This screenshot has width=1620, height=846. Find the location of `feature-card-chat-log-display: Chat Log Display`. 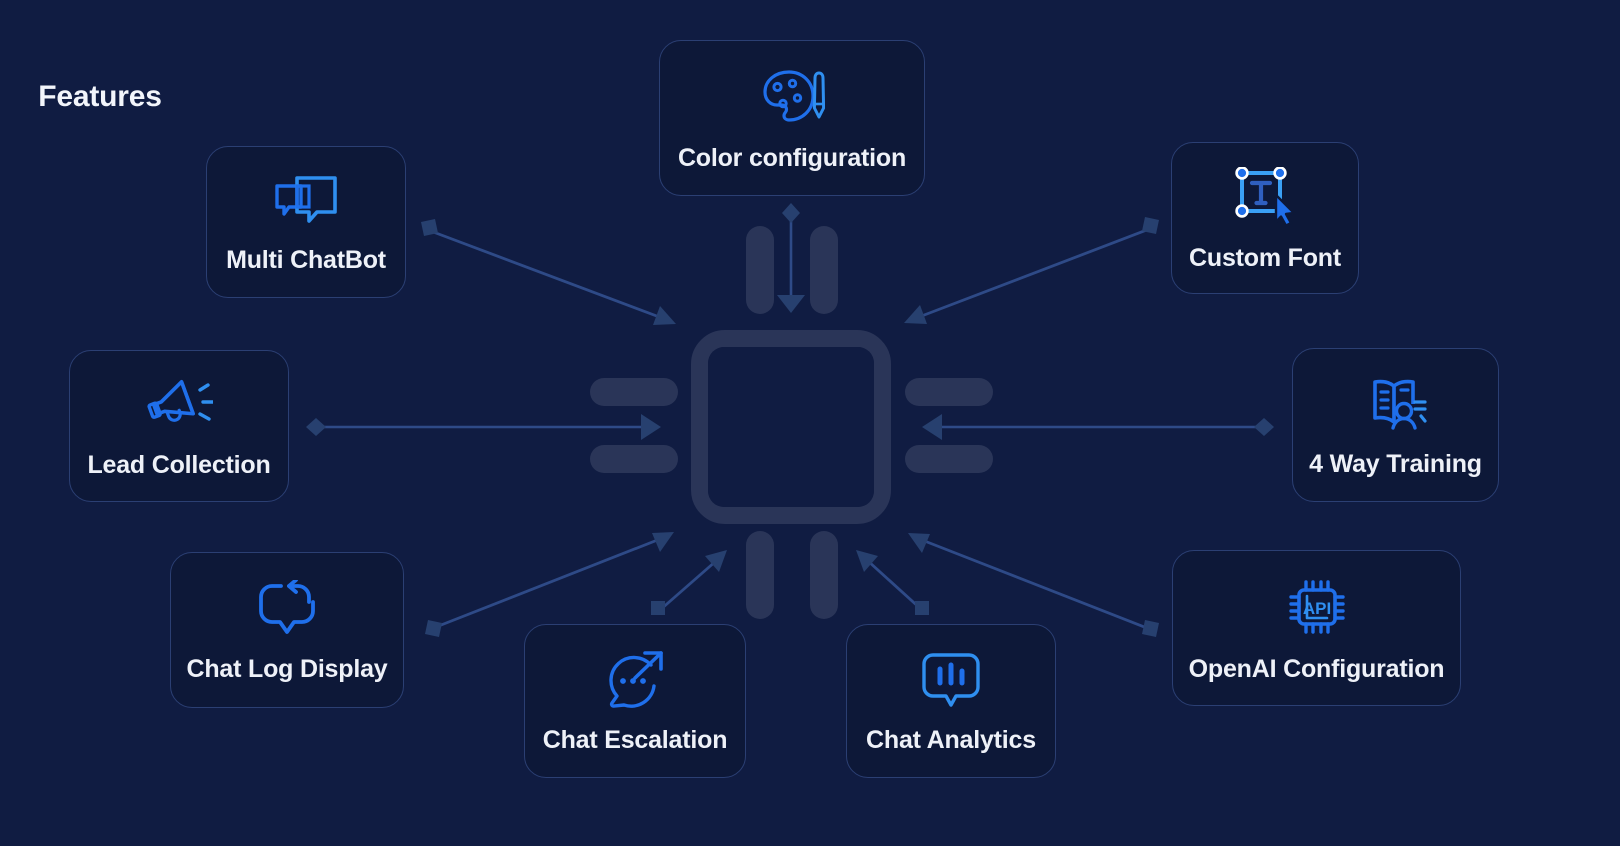

feature-card-chat-log-display: Chat Log Display is located at coordinates (287, 630).